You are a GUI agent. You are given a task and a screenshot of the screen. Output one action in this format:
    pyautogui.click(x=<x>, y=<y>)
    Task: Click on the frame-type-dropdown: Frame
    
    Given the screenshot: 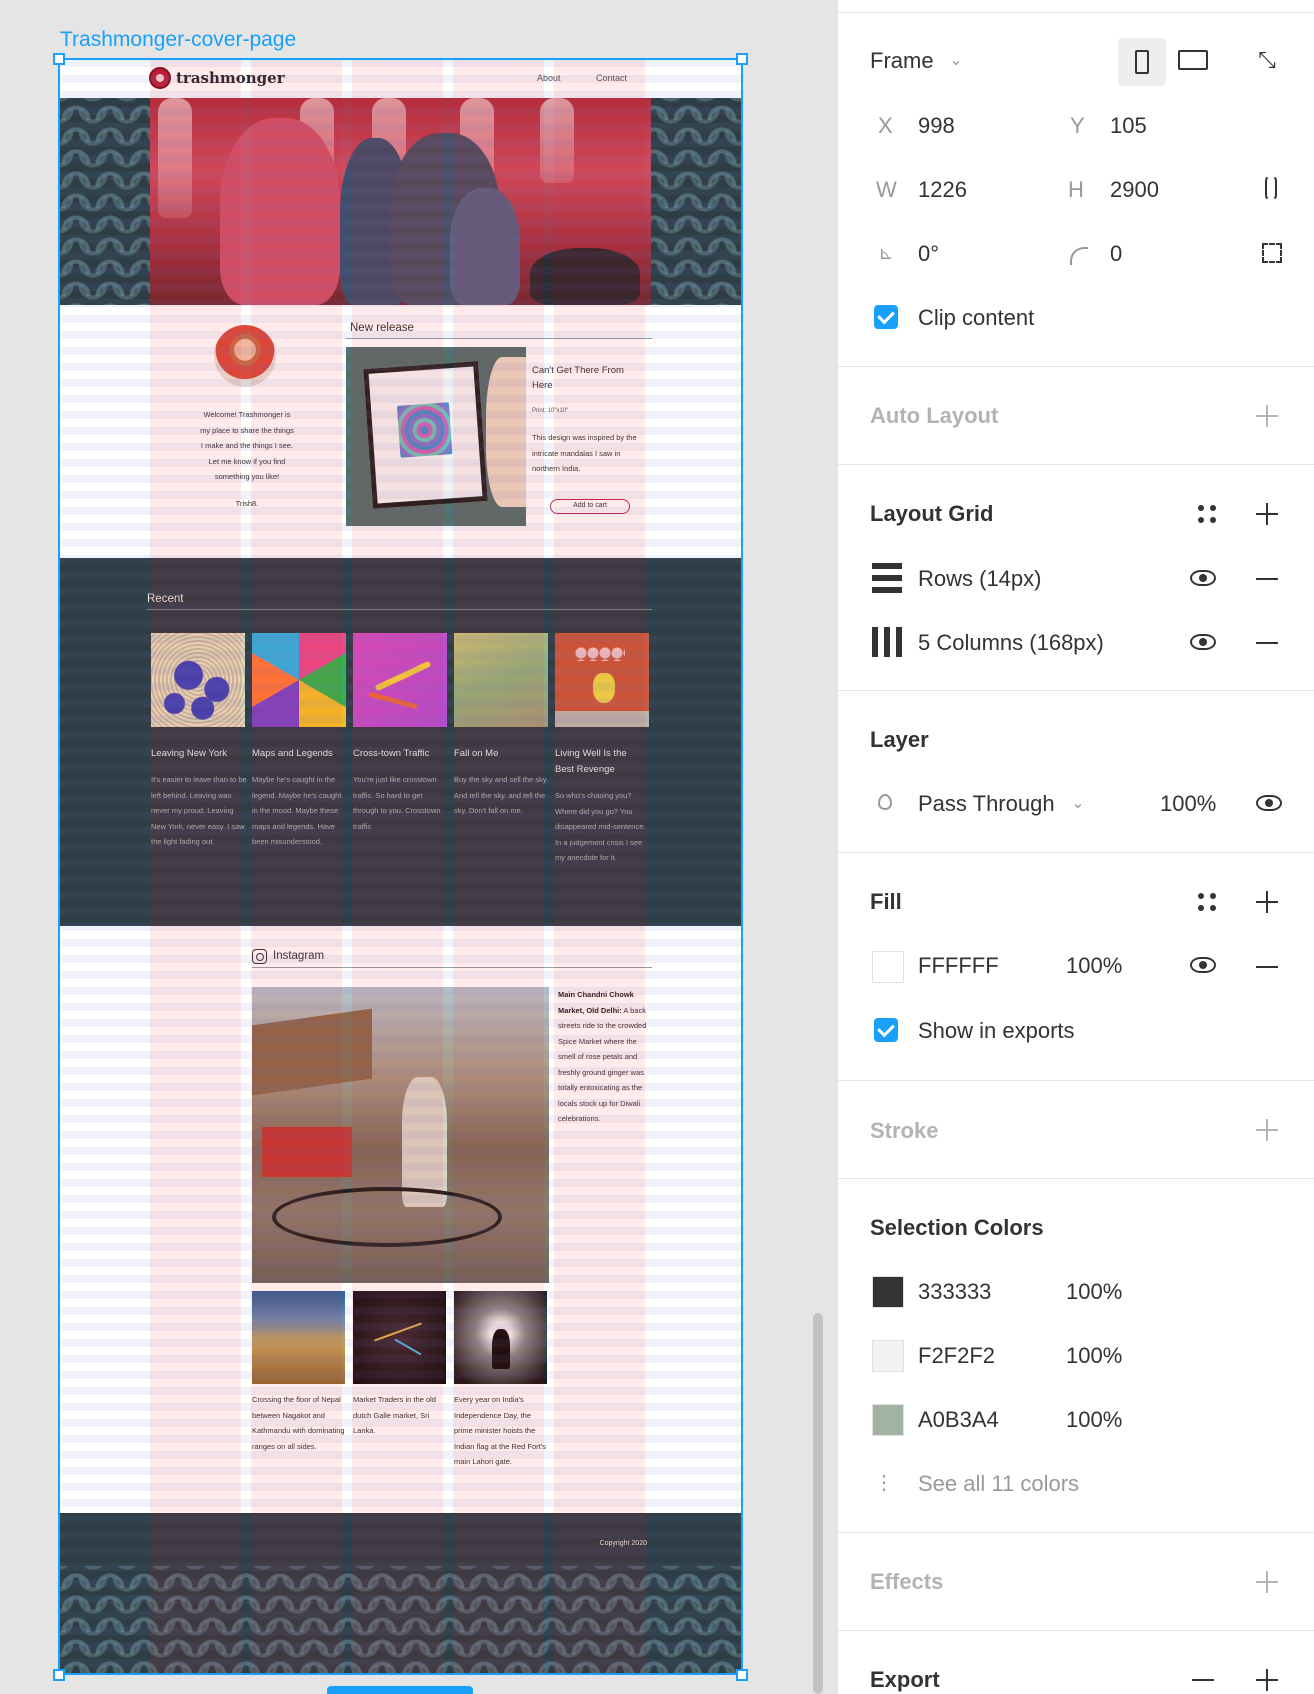 What is the action you would take?
    pyautogui.click(x=902, y=61)
    